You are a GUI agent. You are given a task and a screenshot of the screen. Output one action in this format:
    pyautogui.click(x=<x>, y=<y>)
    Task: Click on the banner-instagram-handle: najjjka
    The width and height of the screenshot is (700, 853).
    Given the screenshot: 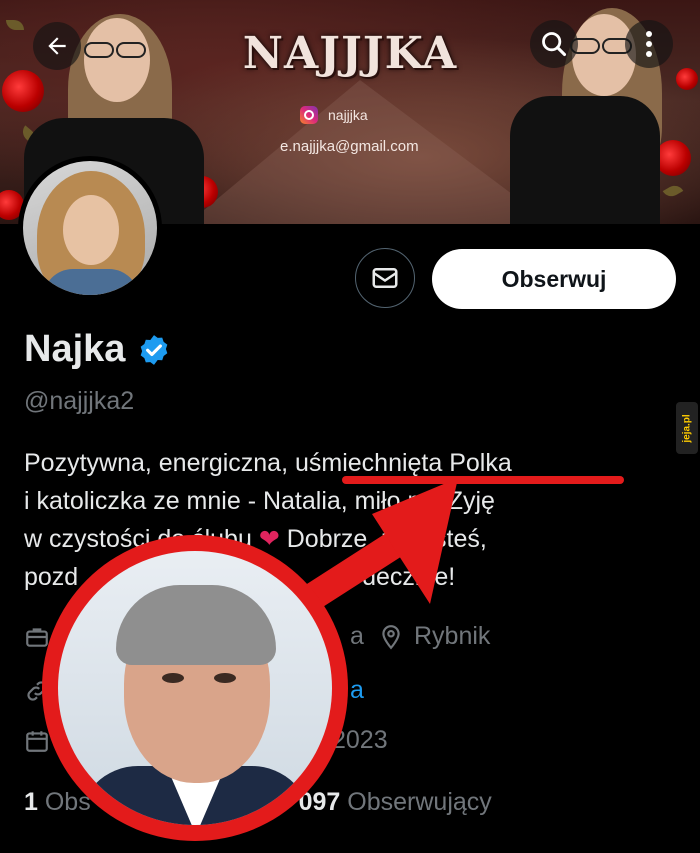 What is the action you would take?
    pyautogui.click(x=348, y=115)
    